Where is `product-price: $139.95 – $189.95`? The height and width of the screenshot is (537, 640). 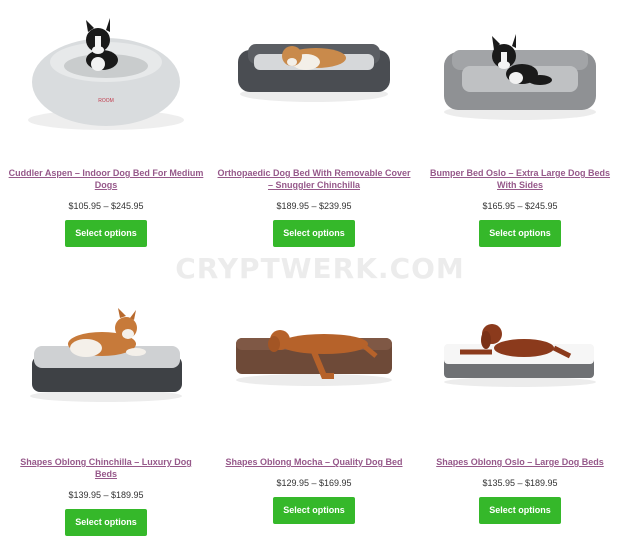
product-price: $139.95 – $189.95 is located at coordinates (106, 495).